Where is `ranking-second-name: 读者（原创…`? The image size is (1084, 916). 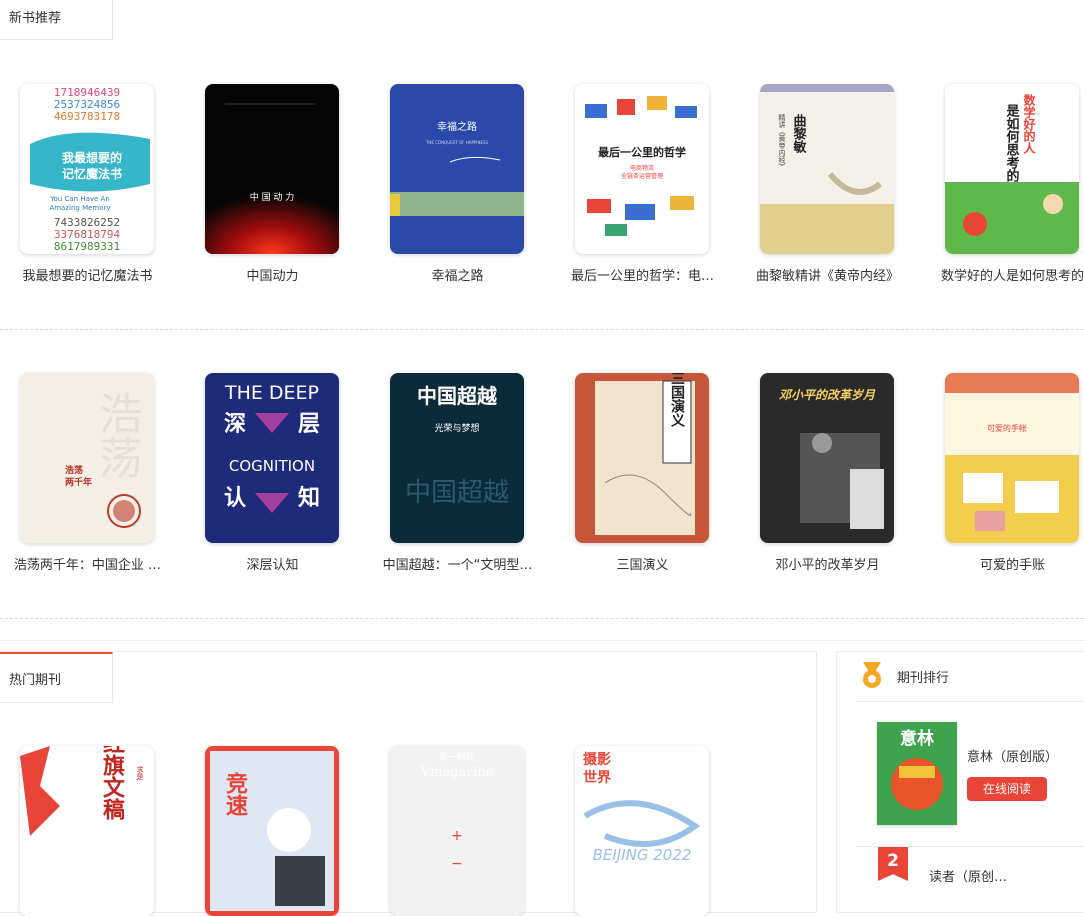 ranking-second-name: 读者（原创… is located at coordinates (968, 875).